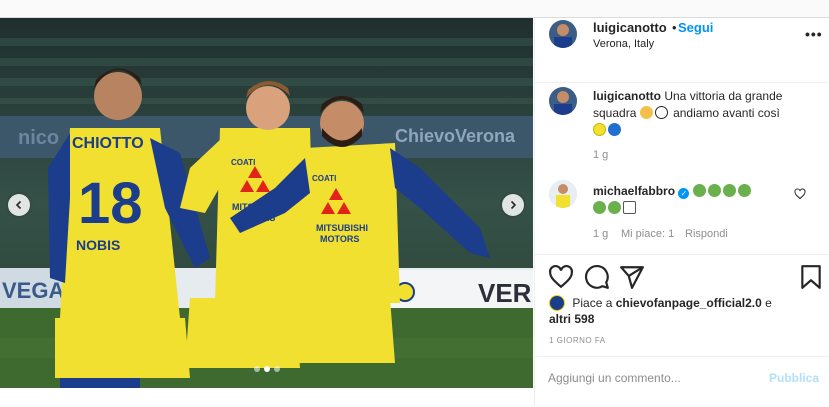 The width and height of the screenshot is (829, 407). Describe the element at coordinates (33, 290) in the screenshot. I see `ad-board-left: VEGA` at that location.